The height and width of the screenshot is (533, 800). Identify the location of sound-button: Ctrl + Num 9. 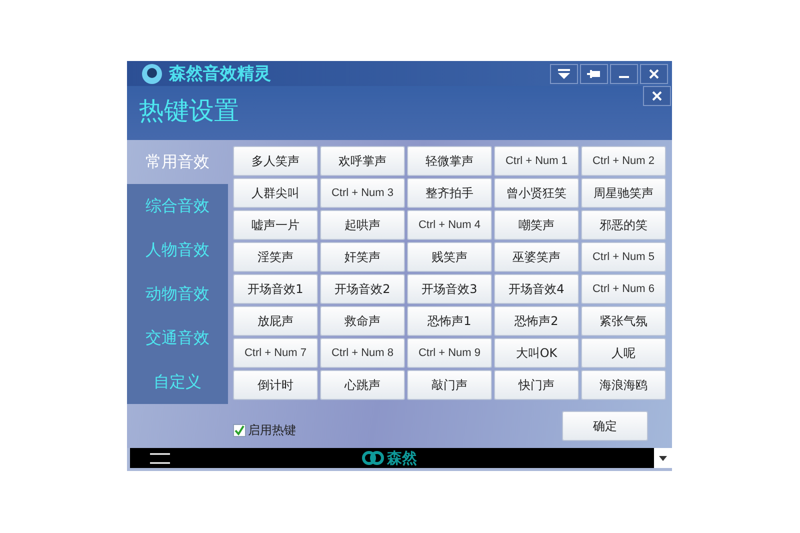
(449, 353).